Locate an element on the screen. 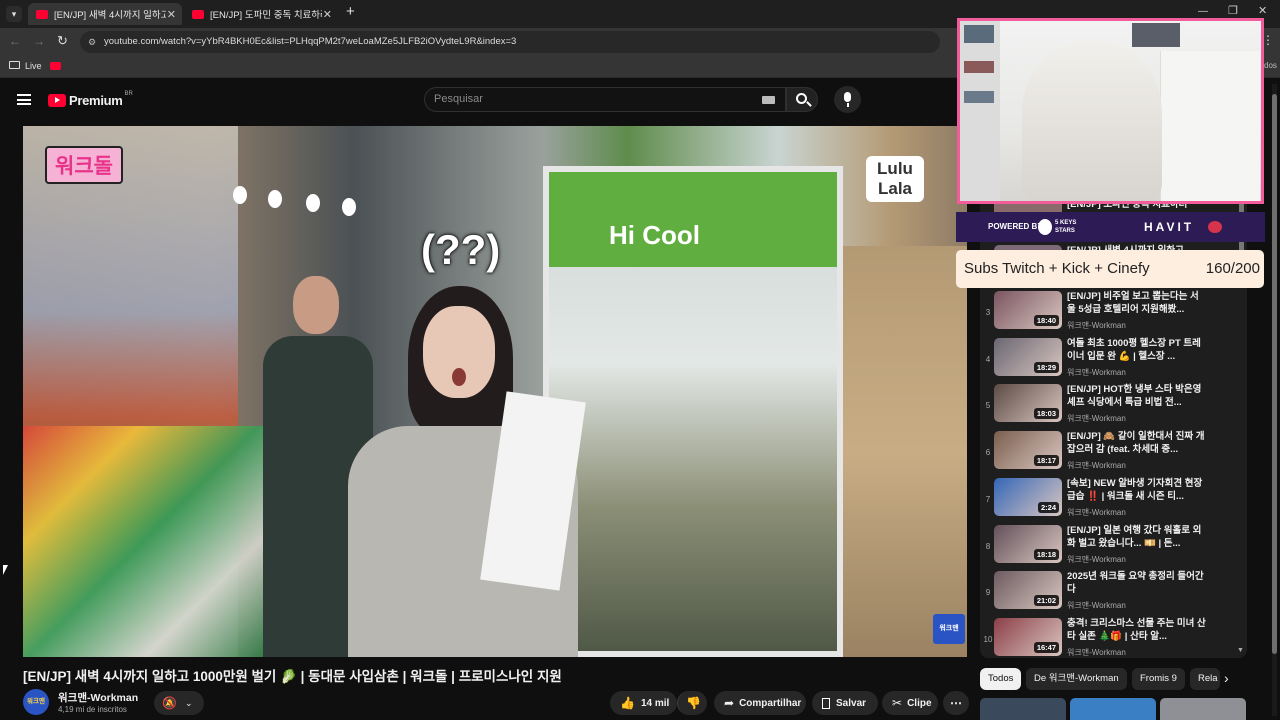 This screenshot has height=720, width=1280. subs-goal-banner: Subs Twitch + Kick + Cinefy 160/200 is located at coordinates (1110, 269).